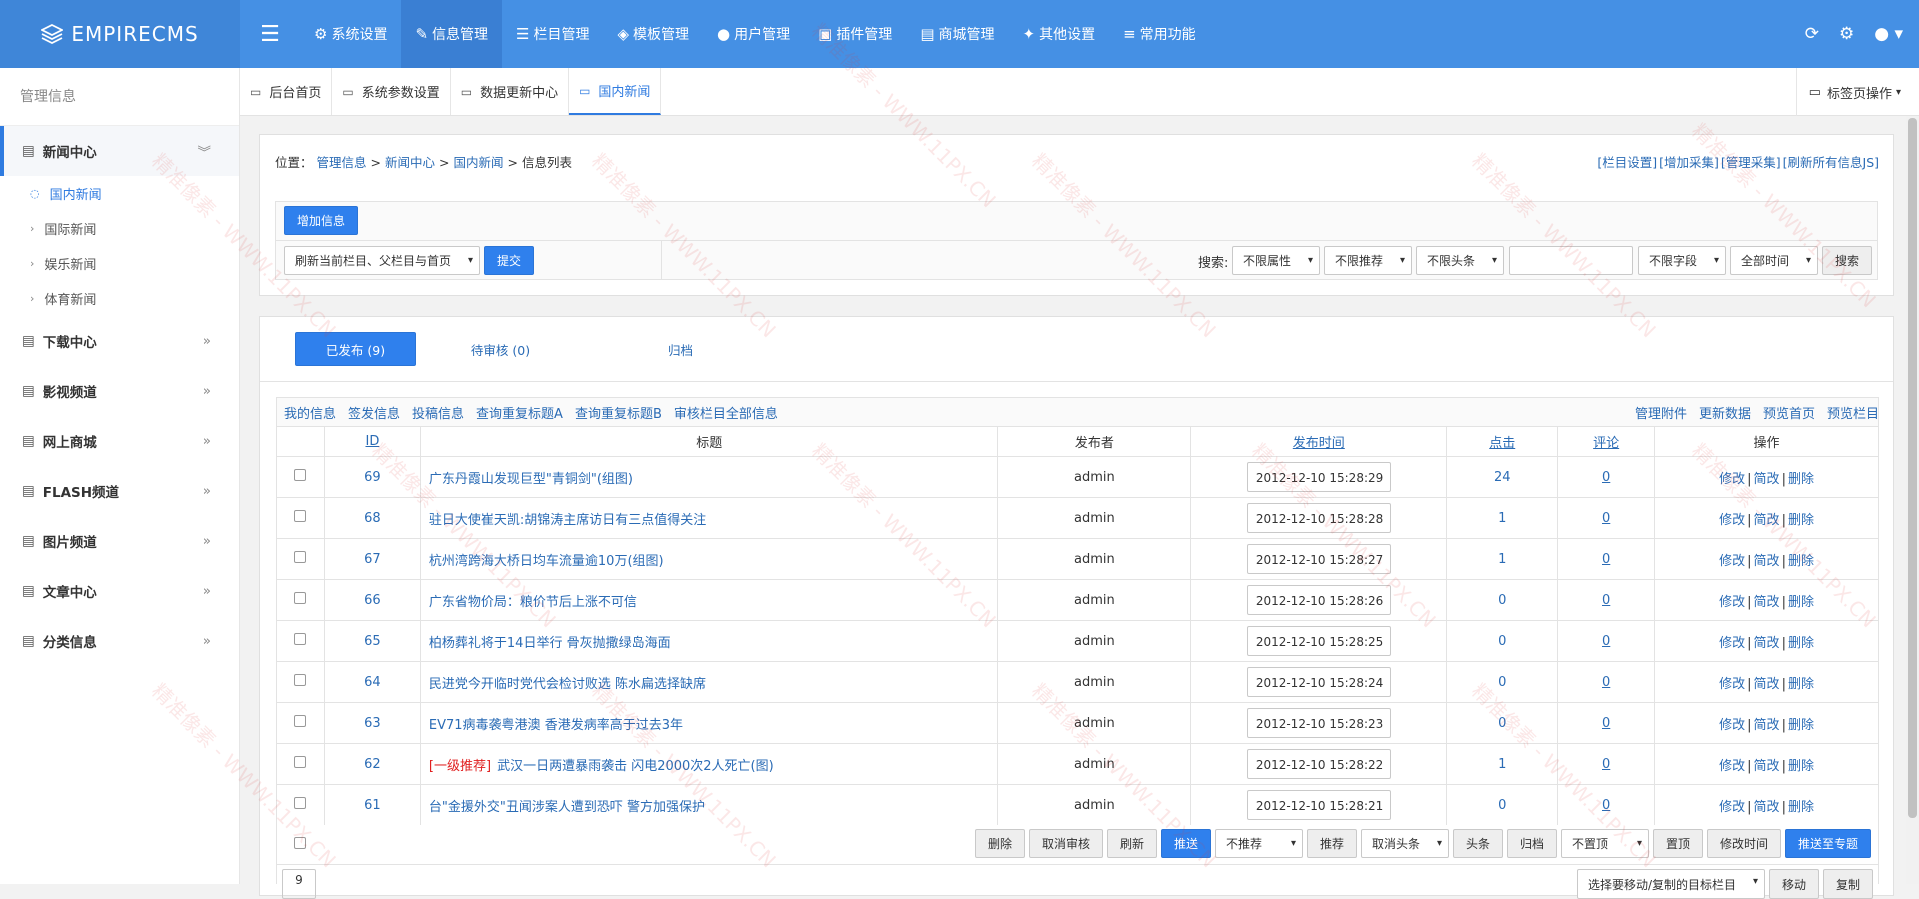 This screenshot has height=899, width=1919. What do you see at coordinates (1405, 843) in the screenshot?
I see `headline-level-select: 取消头条` at bounding box center [1405, 843].